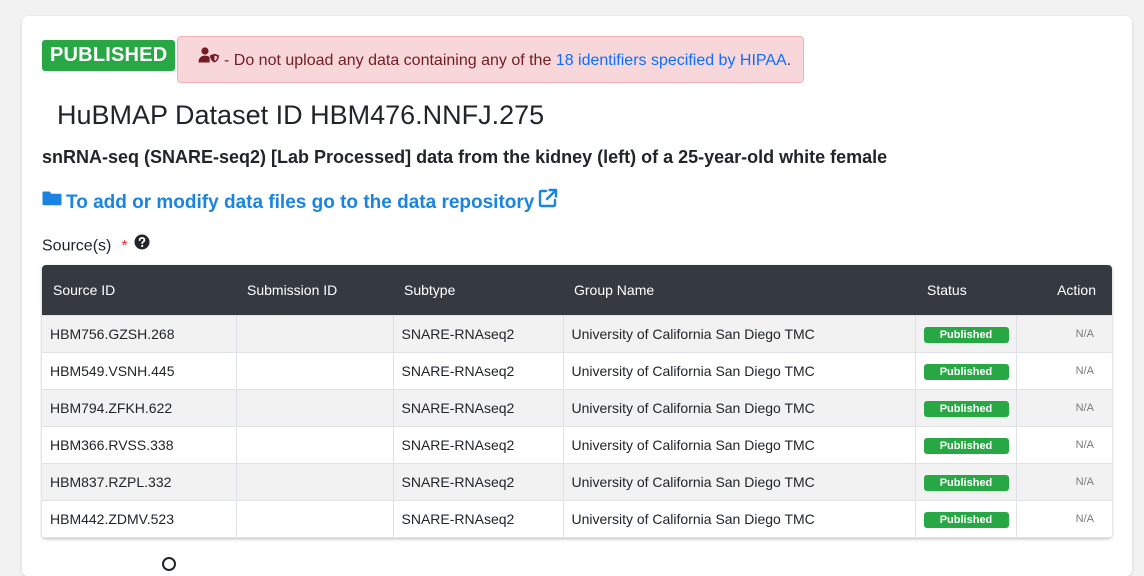 This screenshot has width=1144, height=576. I want to click on external-link-icon, so click(548, 201).